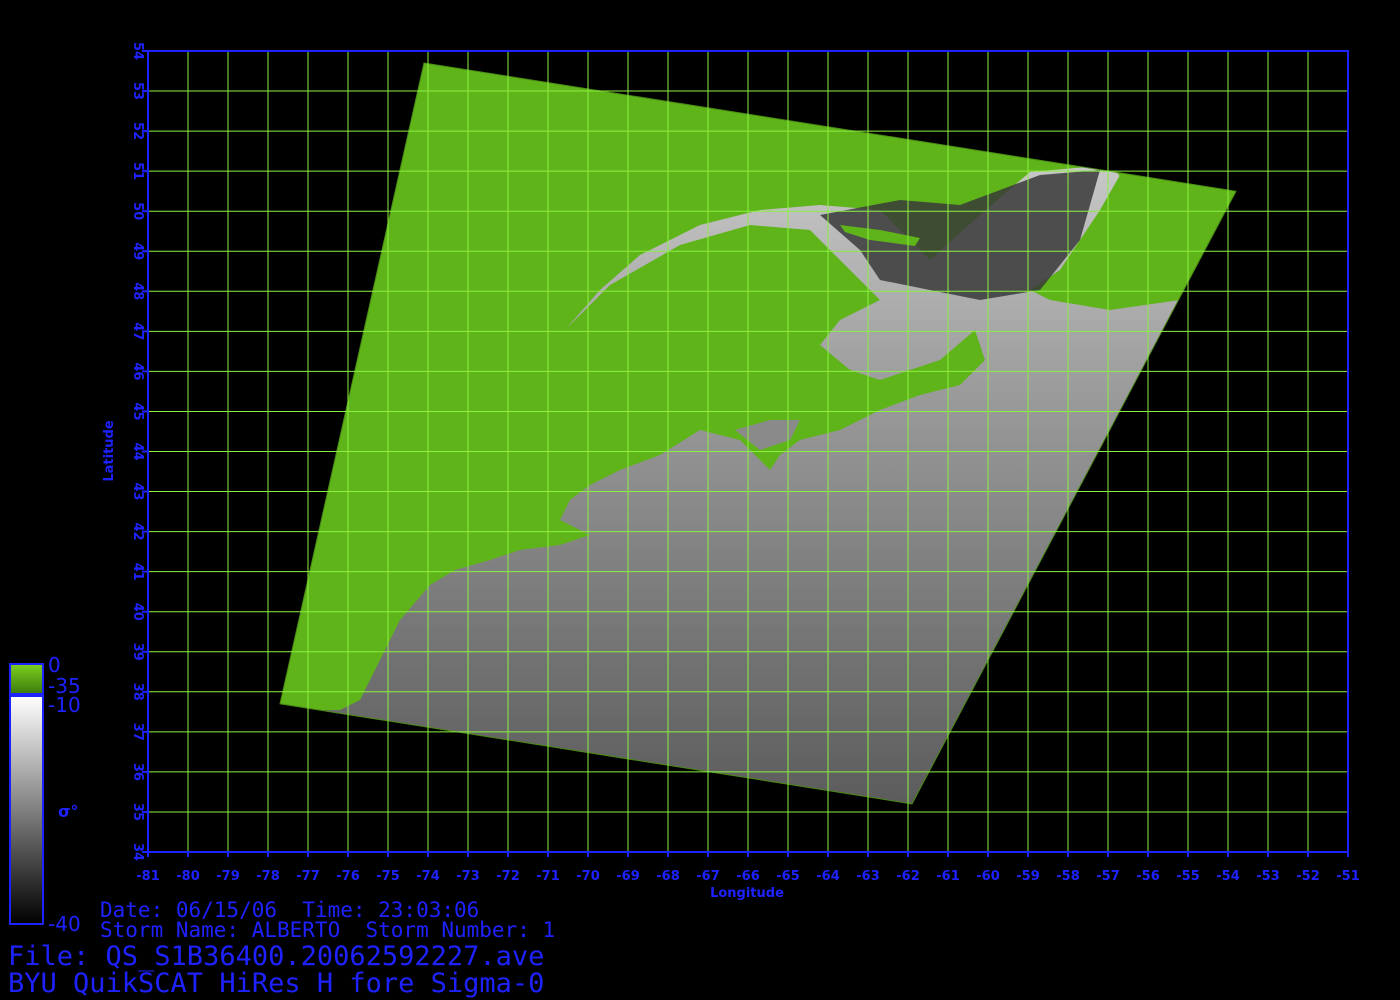  I want to click on latitude-tick-label: 53, so click(137, 91).